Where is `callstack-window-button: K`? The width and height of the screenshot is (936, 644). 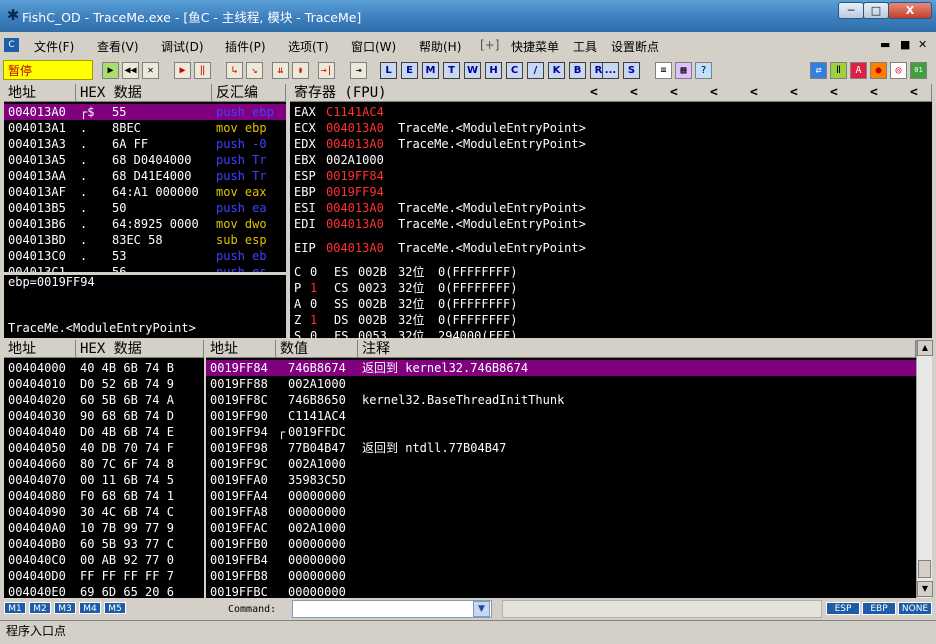
callstack-window-button: K is located at coordinates (556, 70).